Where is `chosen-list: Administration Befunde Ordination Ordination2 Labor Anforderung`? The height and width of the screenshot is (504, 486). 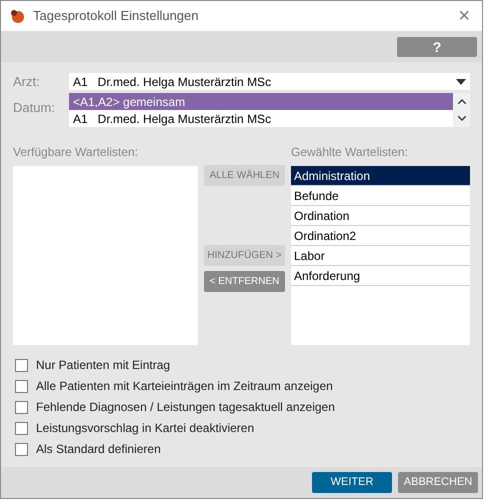 chosen-list: Administration Befunde Ordination Ordination2 Labor Anforderung is located at coordinates (380, 255).